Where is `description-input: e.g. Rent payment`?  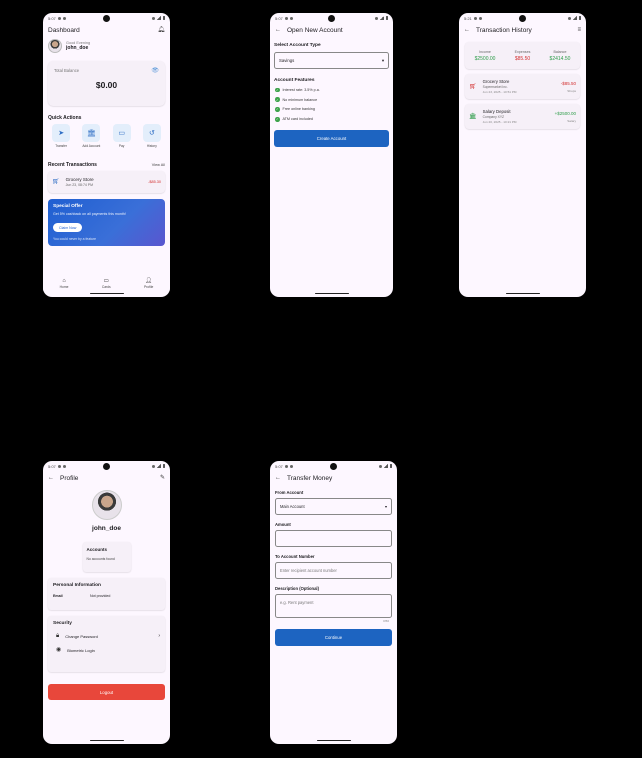 description-input: e.g. Rent payment is located at coordinates (333, 606).